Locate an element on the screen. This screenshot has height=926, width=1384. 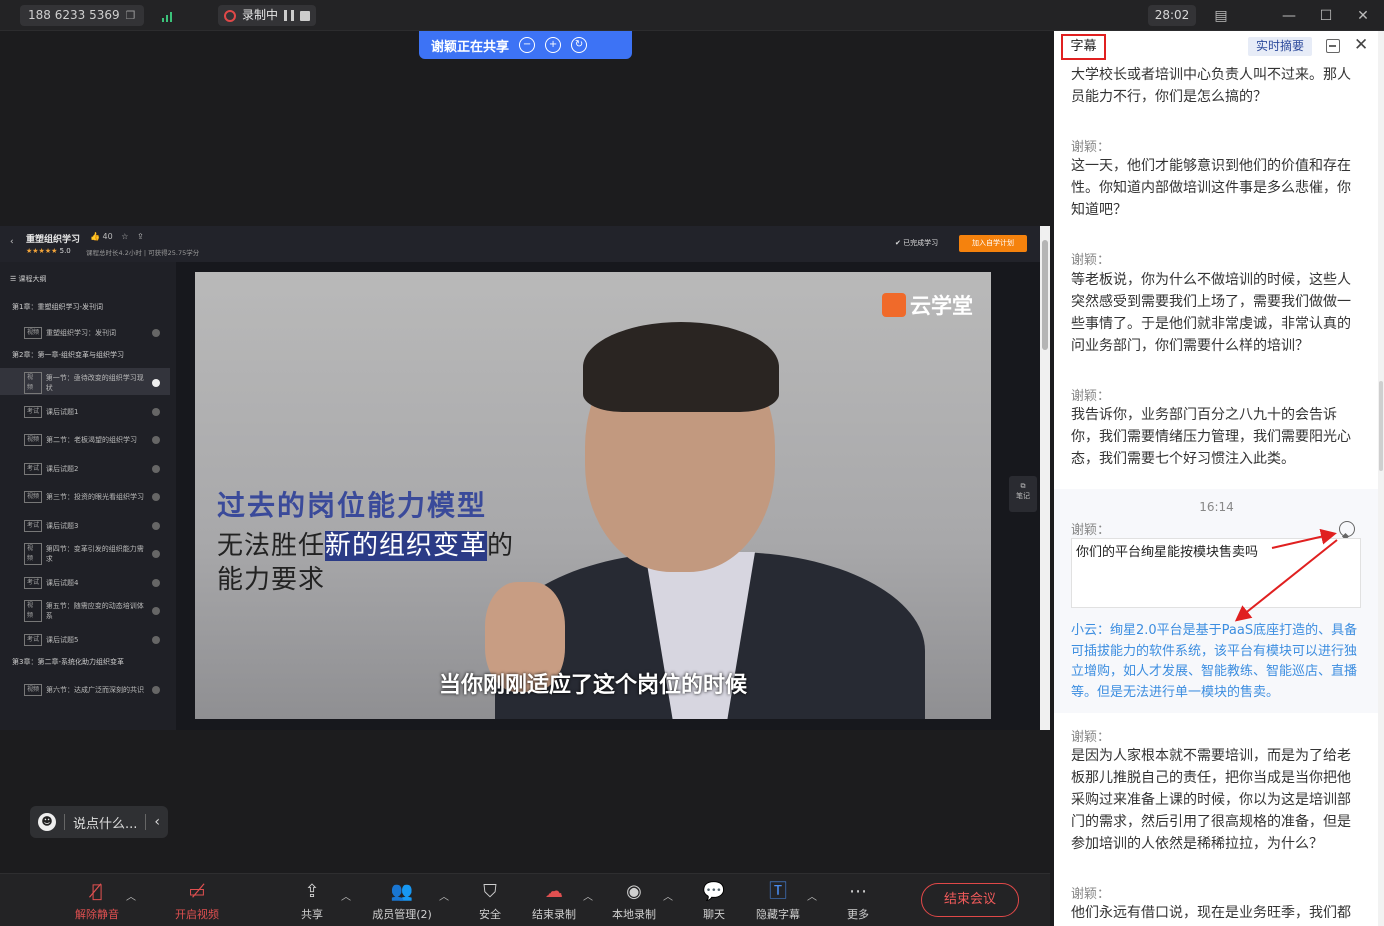
outline-item-label: 第五节：随需应变的动态培训体系 is located at coordinates (94, 611).